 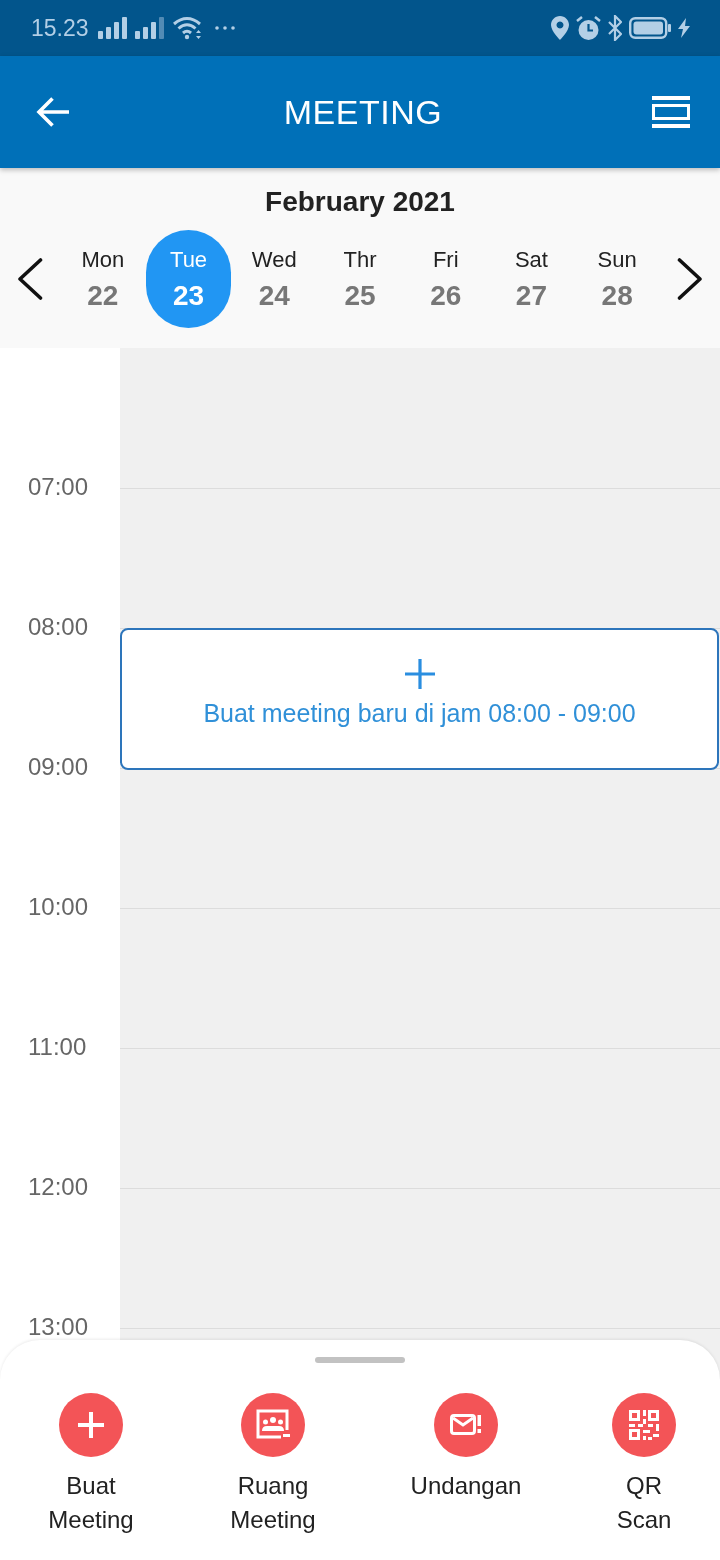 I want to click on wifi-icon, so click(x=186, y=28).